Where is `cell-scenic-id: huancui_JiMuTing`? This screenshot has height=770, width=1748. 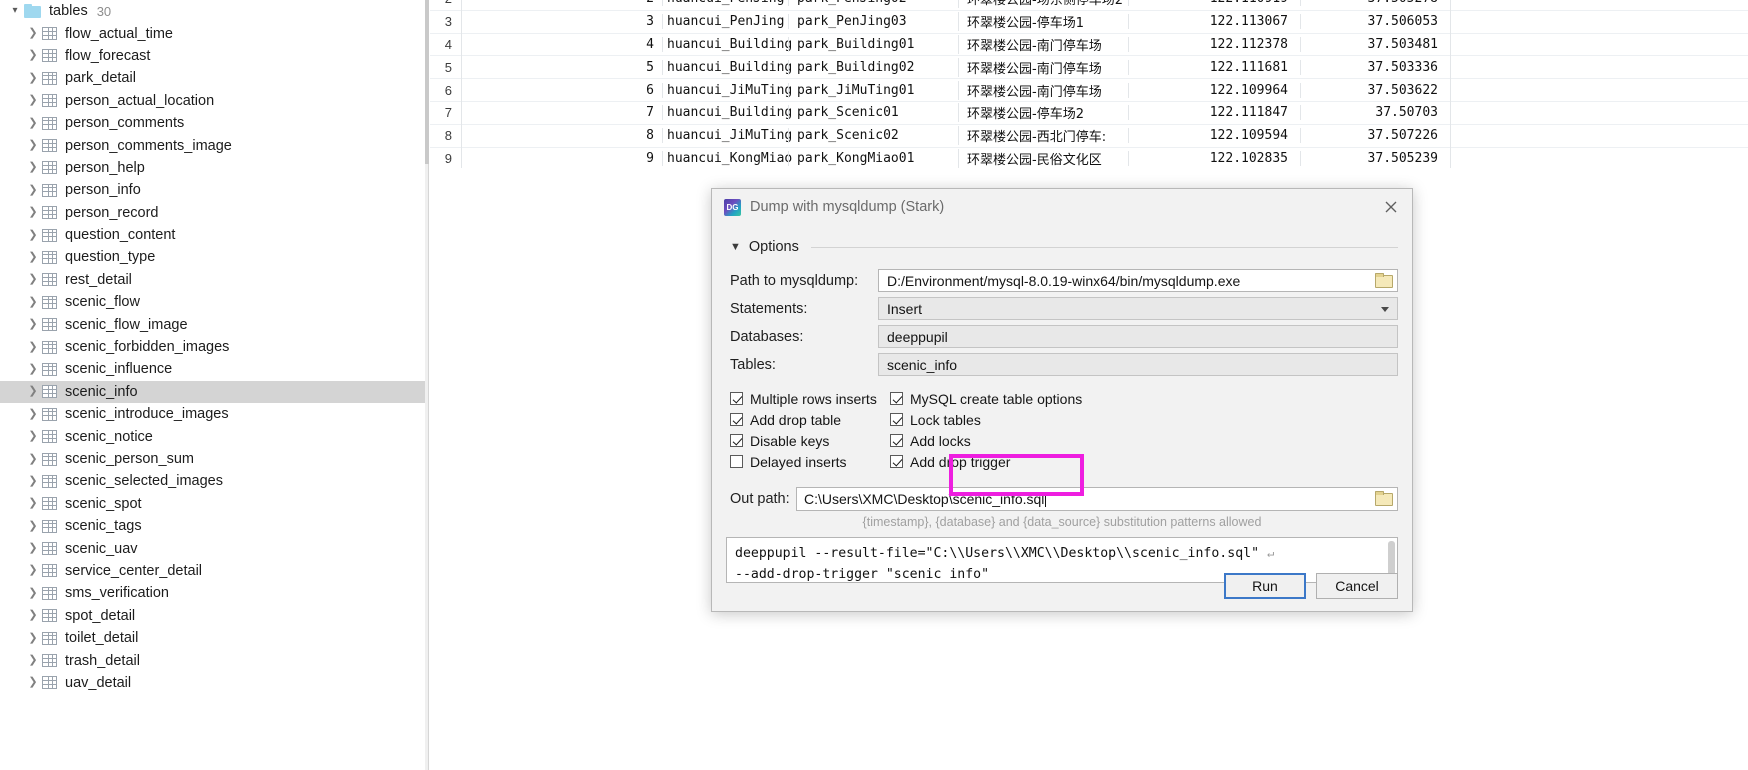 cell-scenic-id: huancui_JiMuTing is located at coordinates (727, 90).